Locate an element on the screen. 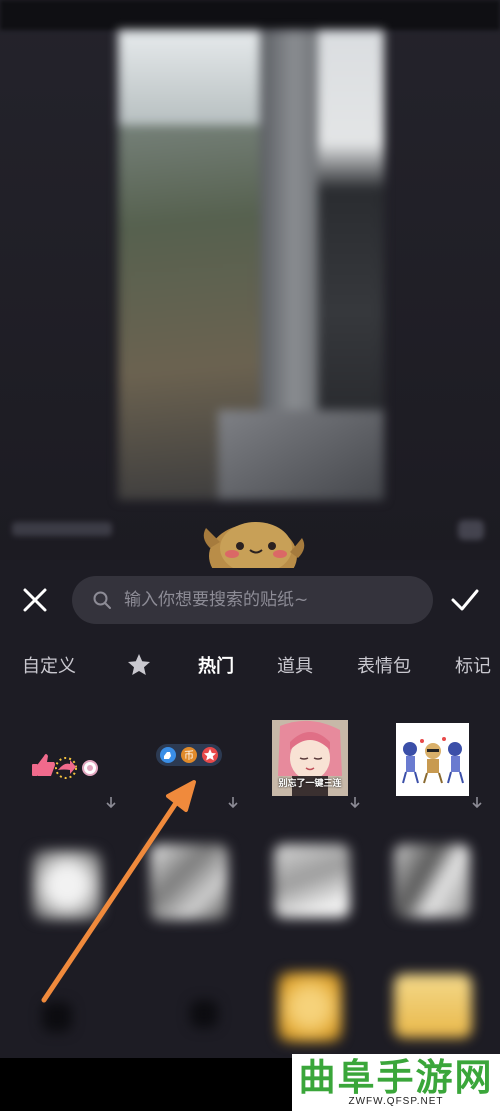 The width and height of the screenshot is (500, 1111). watermark-url: ZWFW.QFSP.NET is located at coordinates (396, 1101).